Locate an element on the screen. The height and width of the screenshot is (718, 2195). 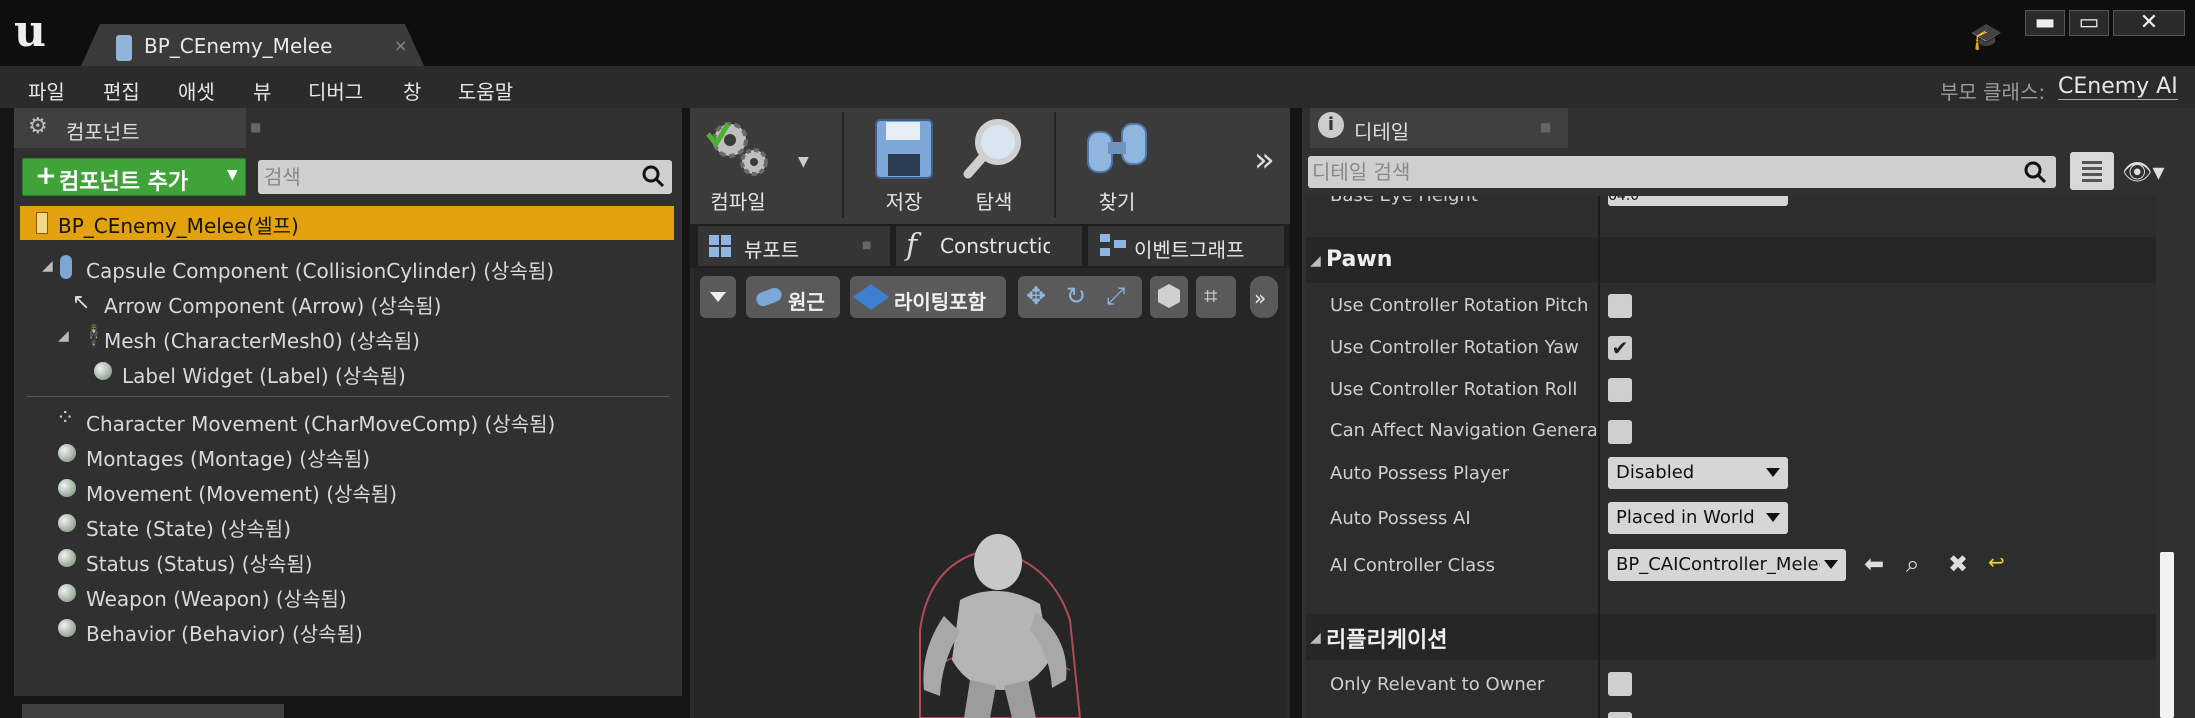
lighting-mode-label: 라이팅포함 is located at coordinates (940, 302).